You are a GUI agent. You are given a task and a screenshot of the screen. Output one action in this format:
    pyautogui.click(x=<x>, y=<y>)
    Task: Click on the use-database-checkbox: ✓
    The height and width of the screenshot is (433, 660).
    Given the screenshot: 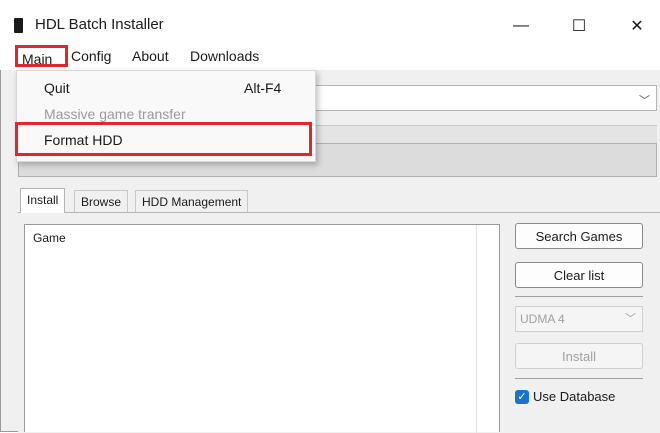 What is the action you would take?
    pyautogui.click(x=522, y=397)
    